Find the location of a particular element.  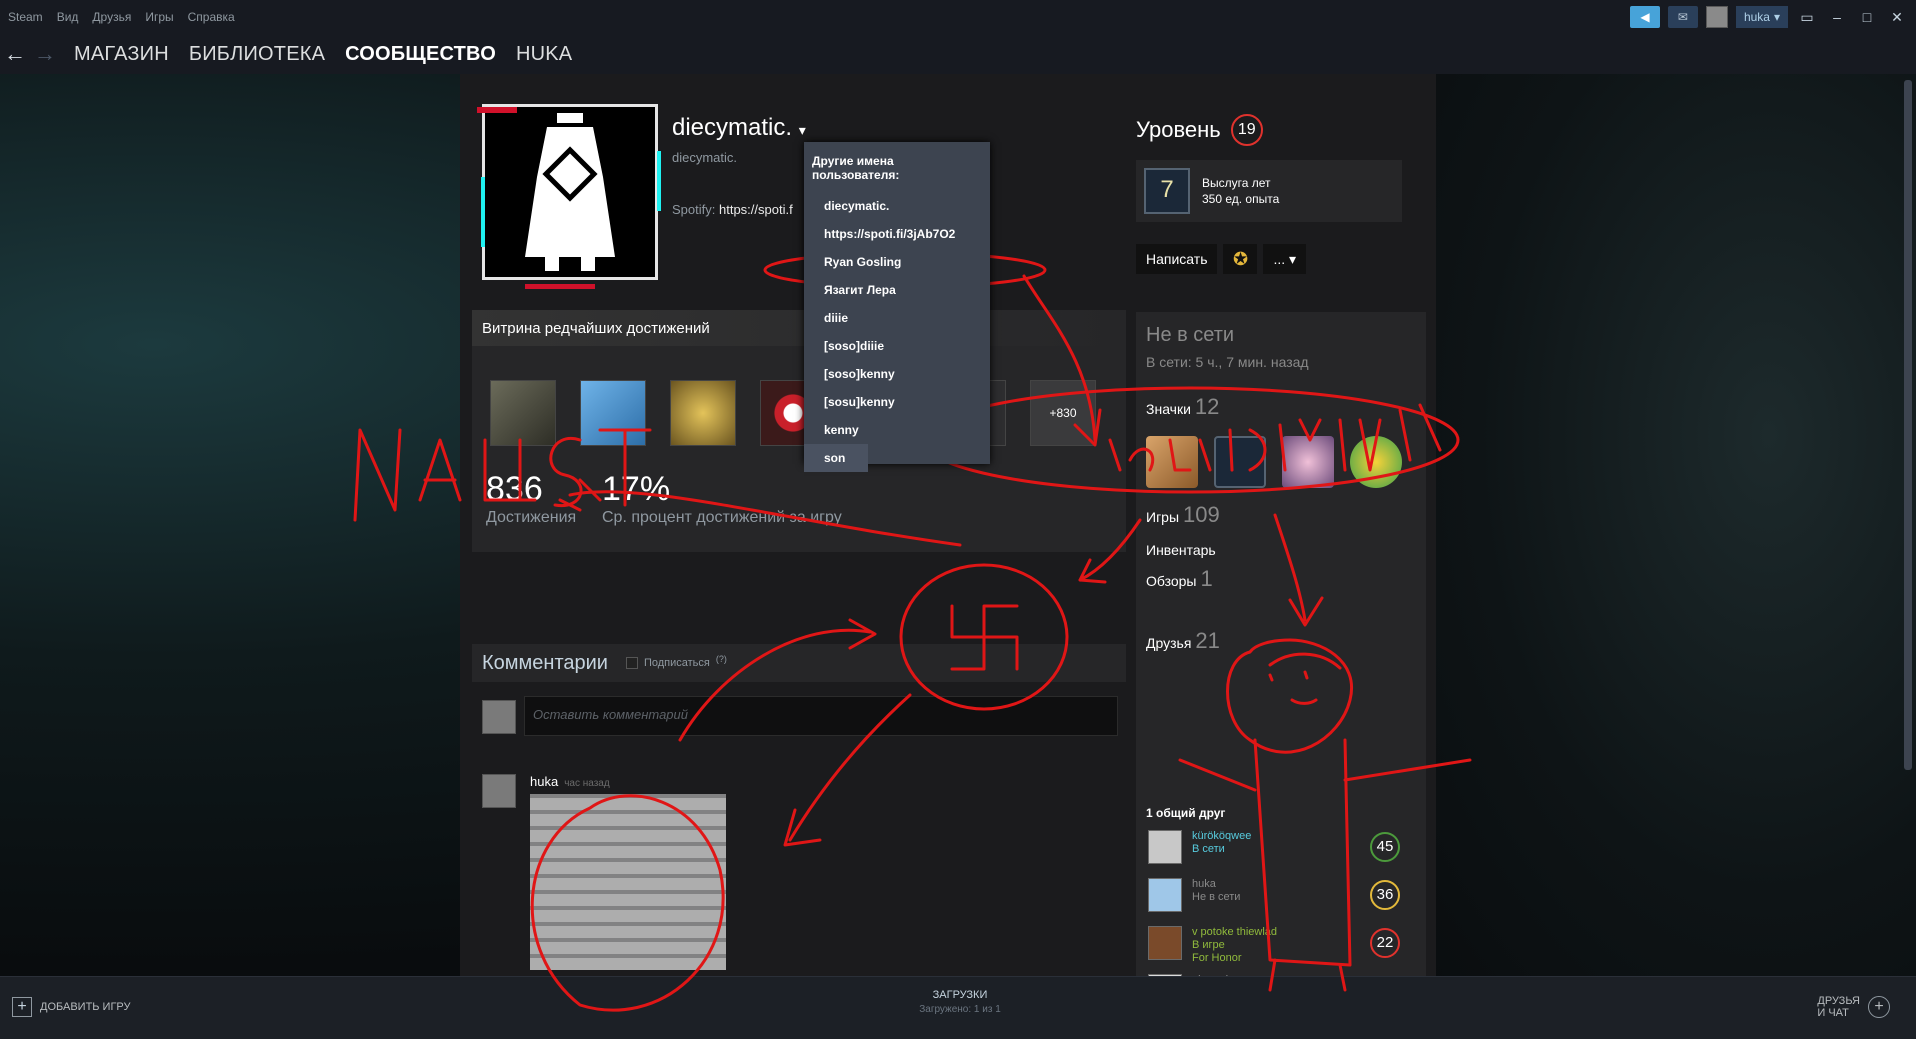

last-online: В сети: 5 ч., 7 мин. назад is located at coordinates (1227, 362).